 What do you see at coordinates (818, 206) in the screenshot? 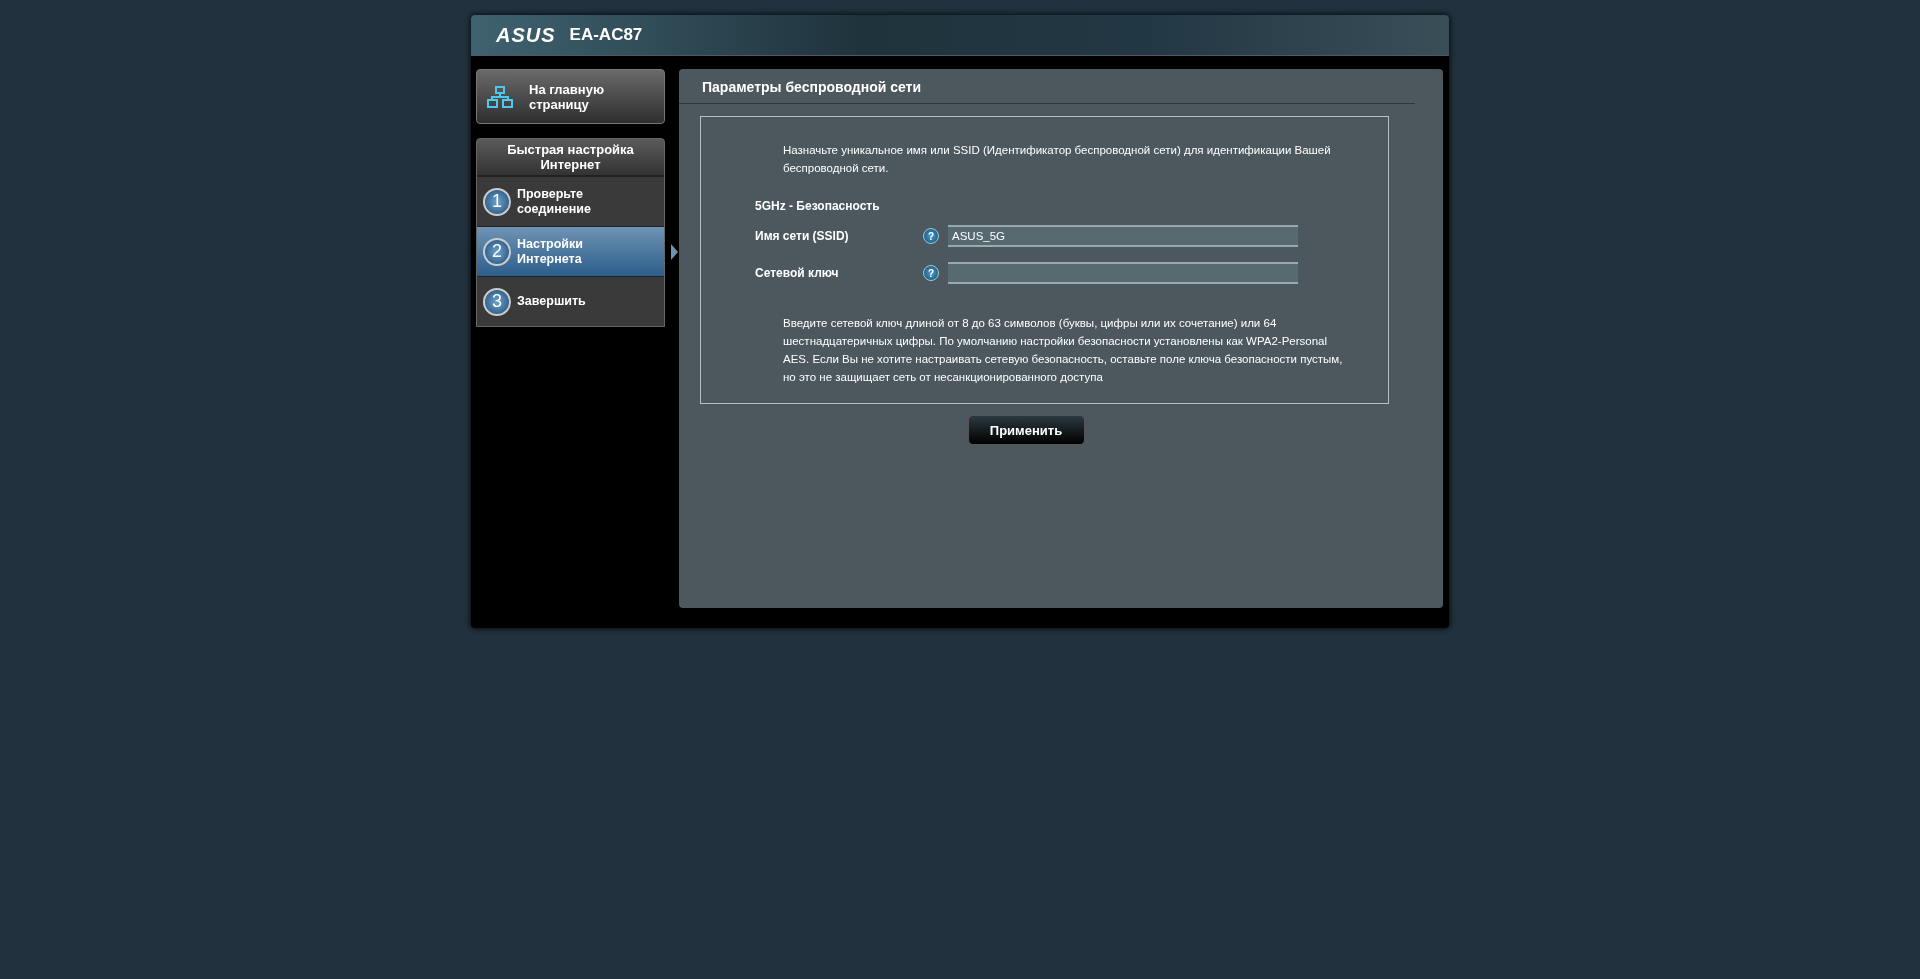
I see `section-title: 5GHz - Безопасность` at bounding box center [818, 206].